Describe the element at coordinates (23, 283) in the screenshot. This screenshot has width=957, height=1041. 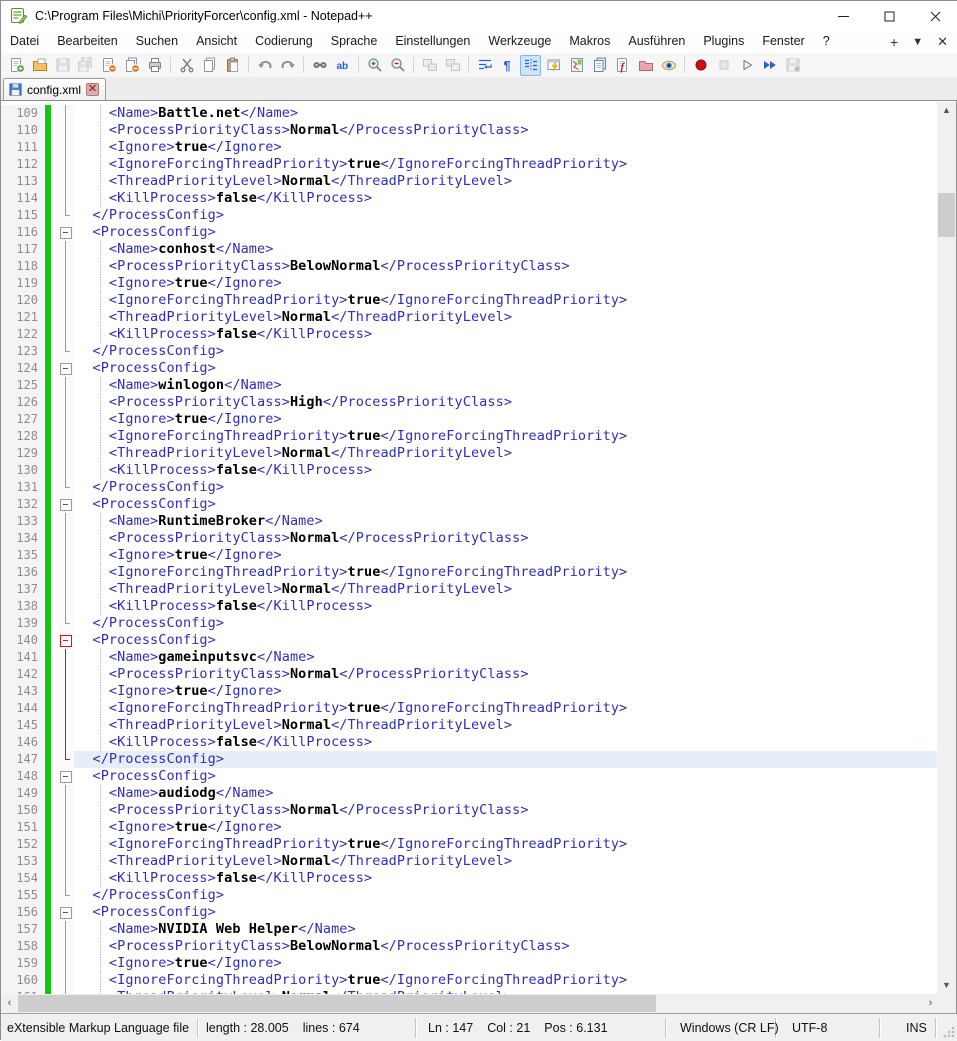
I see `line-number: 119` at that location.